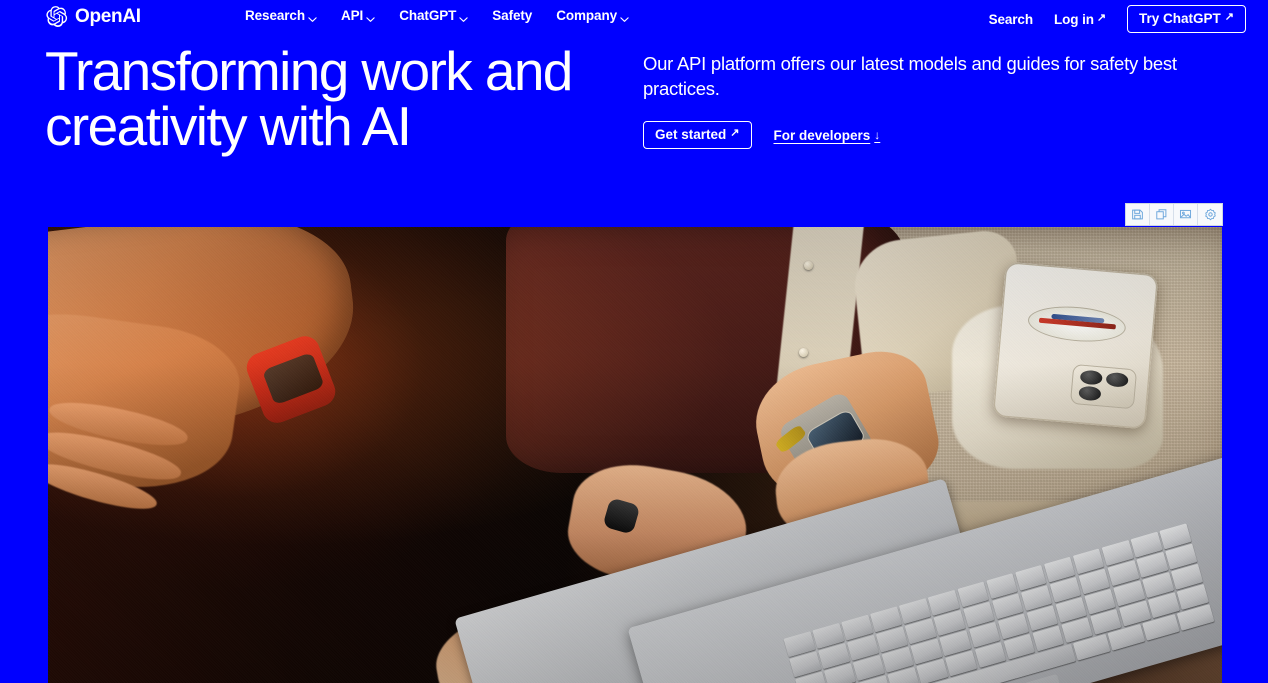 The height and width of the screenshot is (683, 1268). I want to click on nav-item-label: Research, so click(275, 15).